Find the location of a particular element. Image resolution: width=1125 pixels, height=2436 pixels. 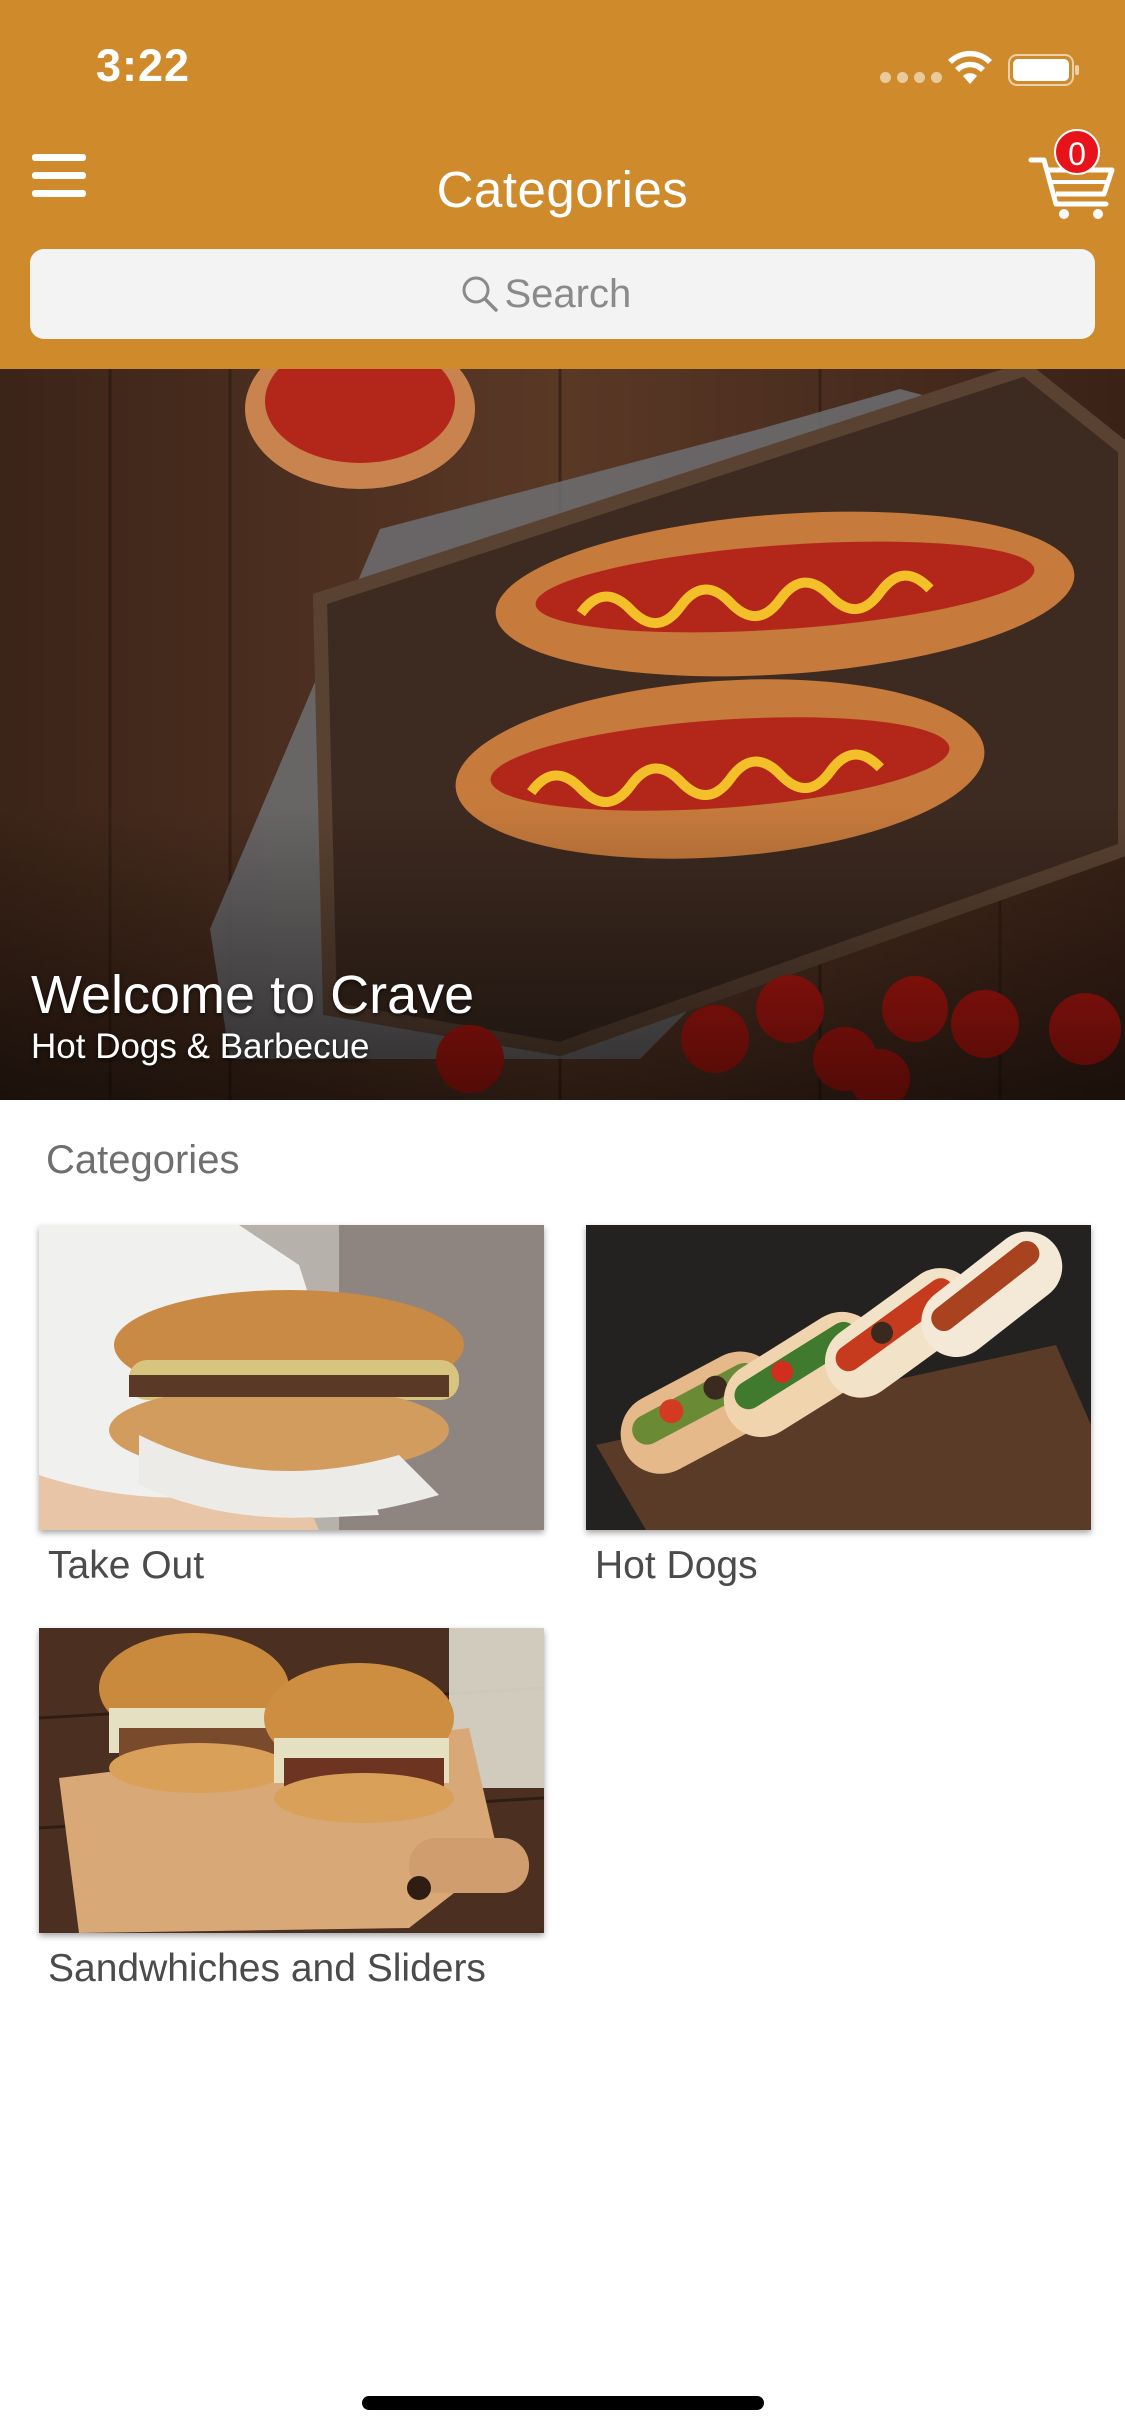

category-label: Take Out is located at coordinates (126, 1565).